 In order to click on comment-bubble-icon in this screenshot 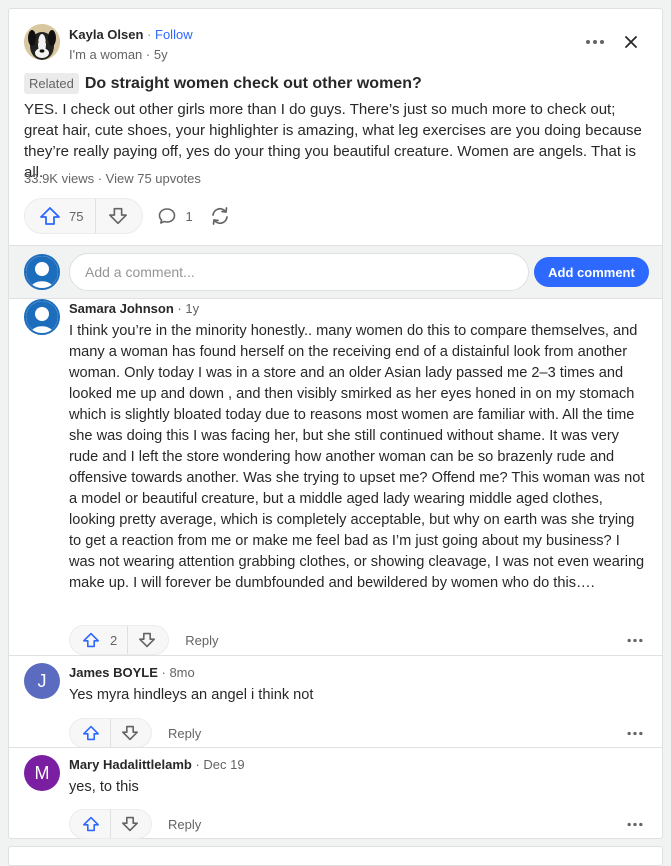, I will do `click(167, 216)`.